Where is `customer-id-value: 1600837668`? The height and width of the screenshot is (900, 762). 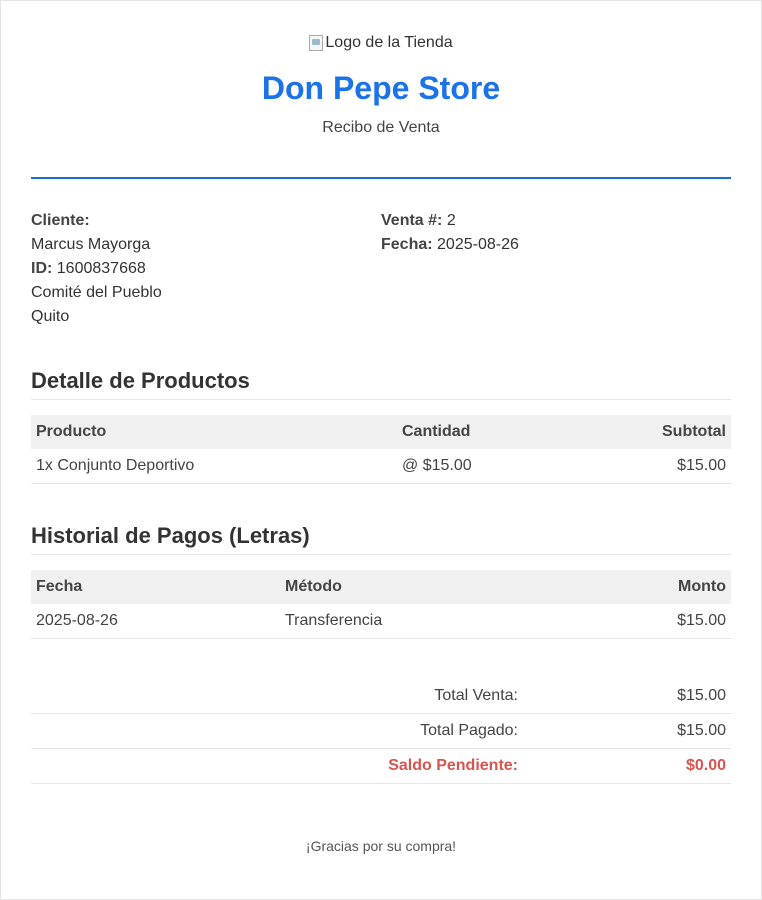
customer-id-value: 1600837668 is located at coordinates (101, 268).